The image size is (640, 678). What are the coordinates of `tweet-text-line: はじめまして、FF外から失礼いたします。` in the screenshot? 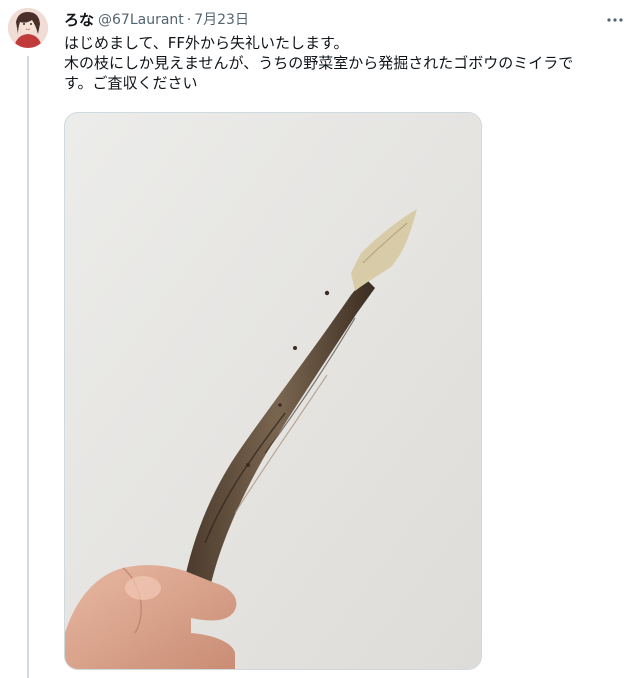 It's located at (206, 43).